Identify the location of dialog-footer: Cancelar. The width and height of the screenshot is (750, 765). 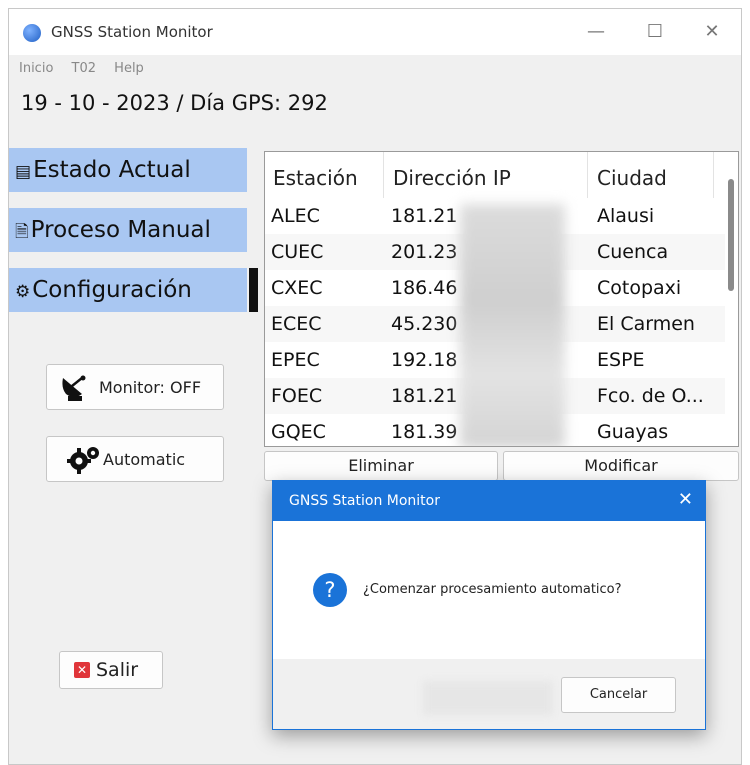
(489, 694).